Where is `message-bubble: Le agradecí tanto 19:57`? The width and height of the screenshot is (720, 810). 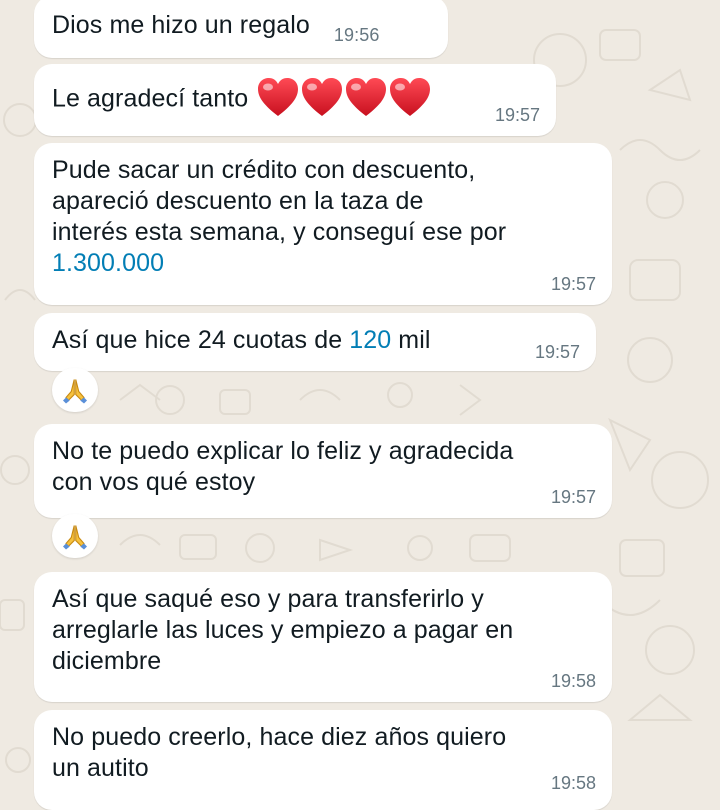 message-bubble: Le agradecí tanto 19:57 is located at coordinates (295, 100).